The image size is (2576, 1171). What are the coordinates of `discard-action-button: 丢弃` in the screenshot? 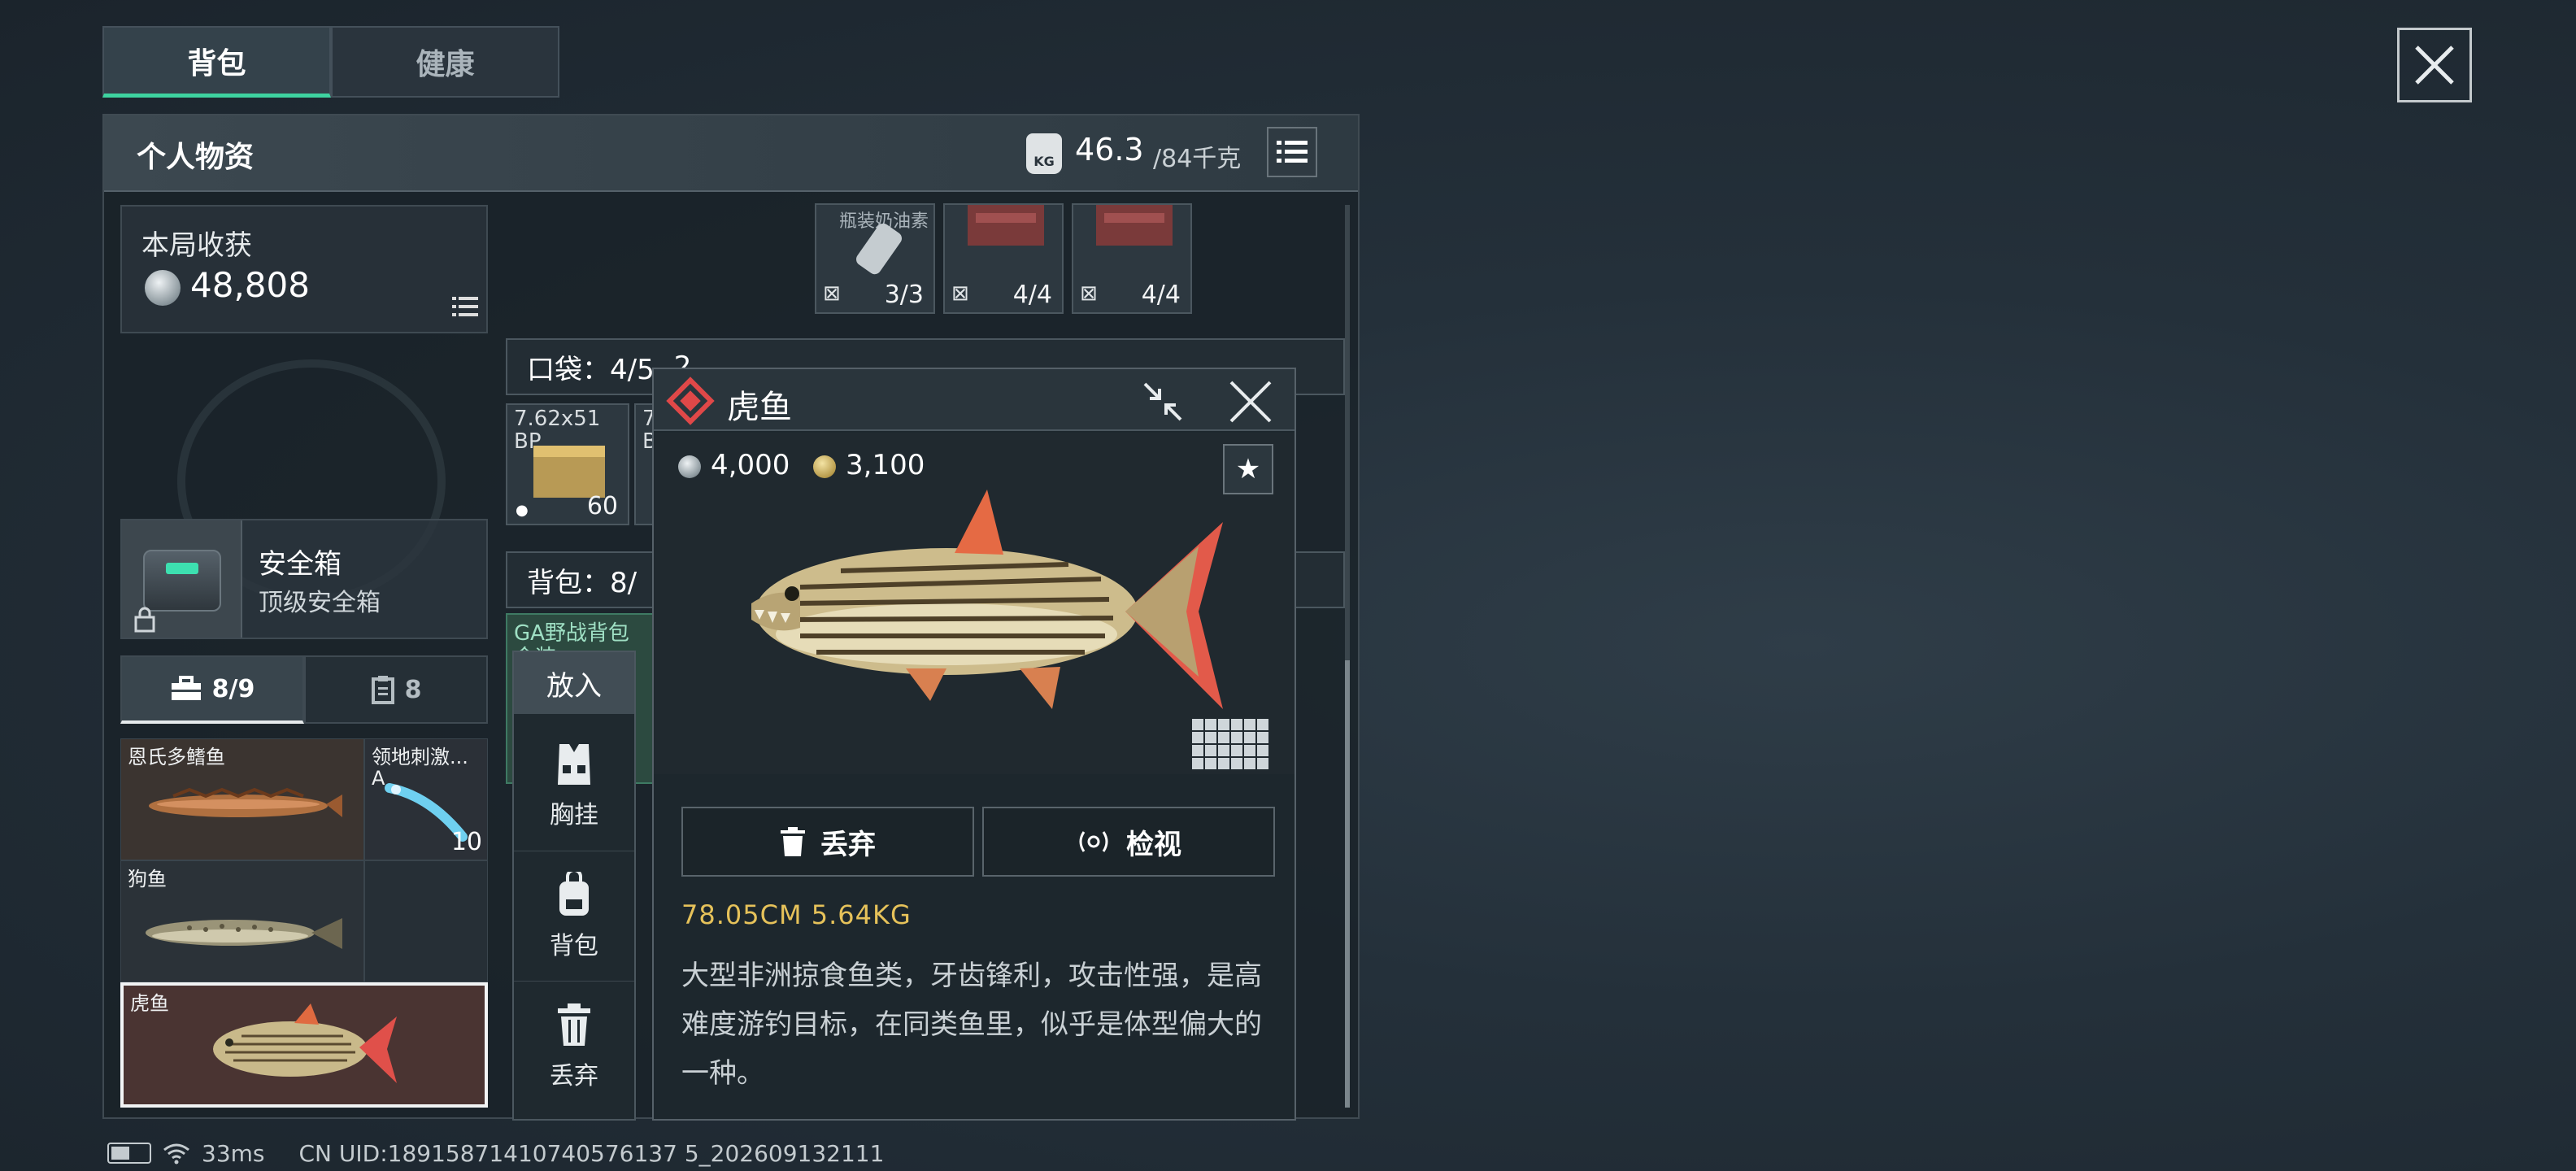 It's located at (574, 1046).